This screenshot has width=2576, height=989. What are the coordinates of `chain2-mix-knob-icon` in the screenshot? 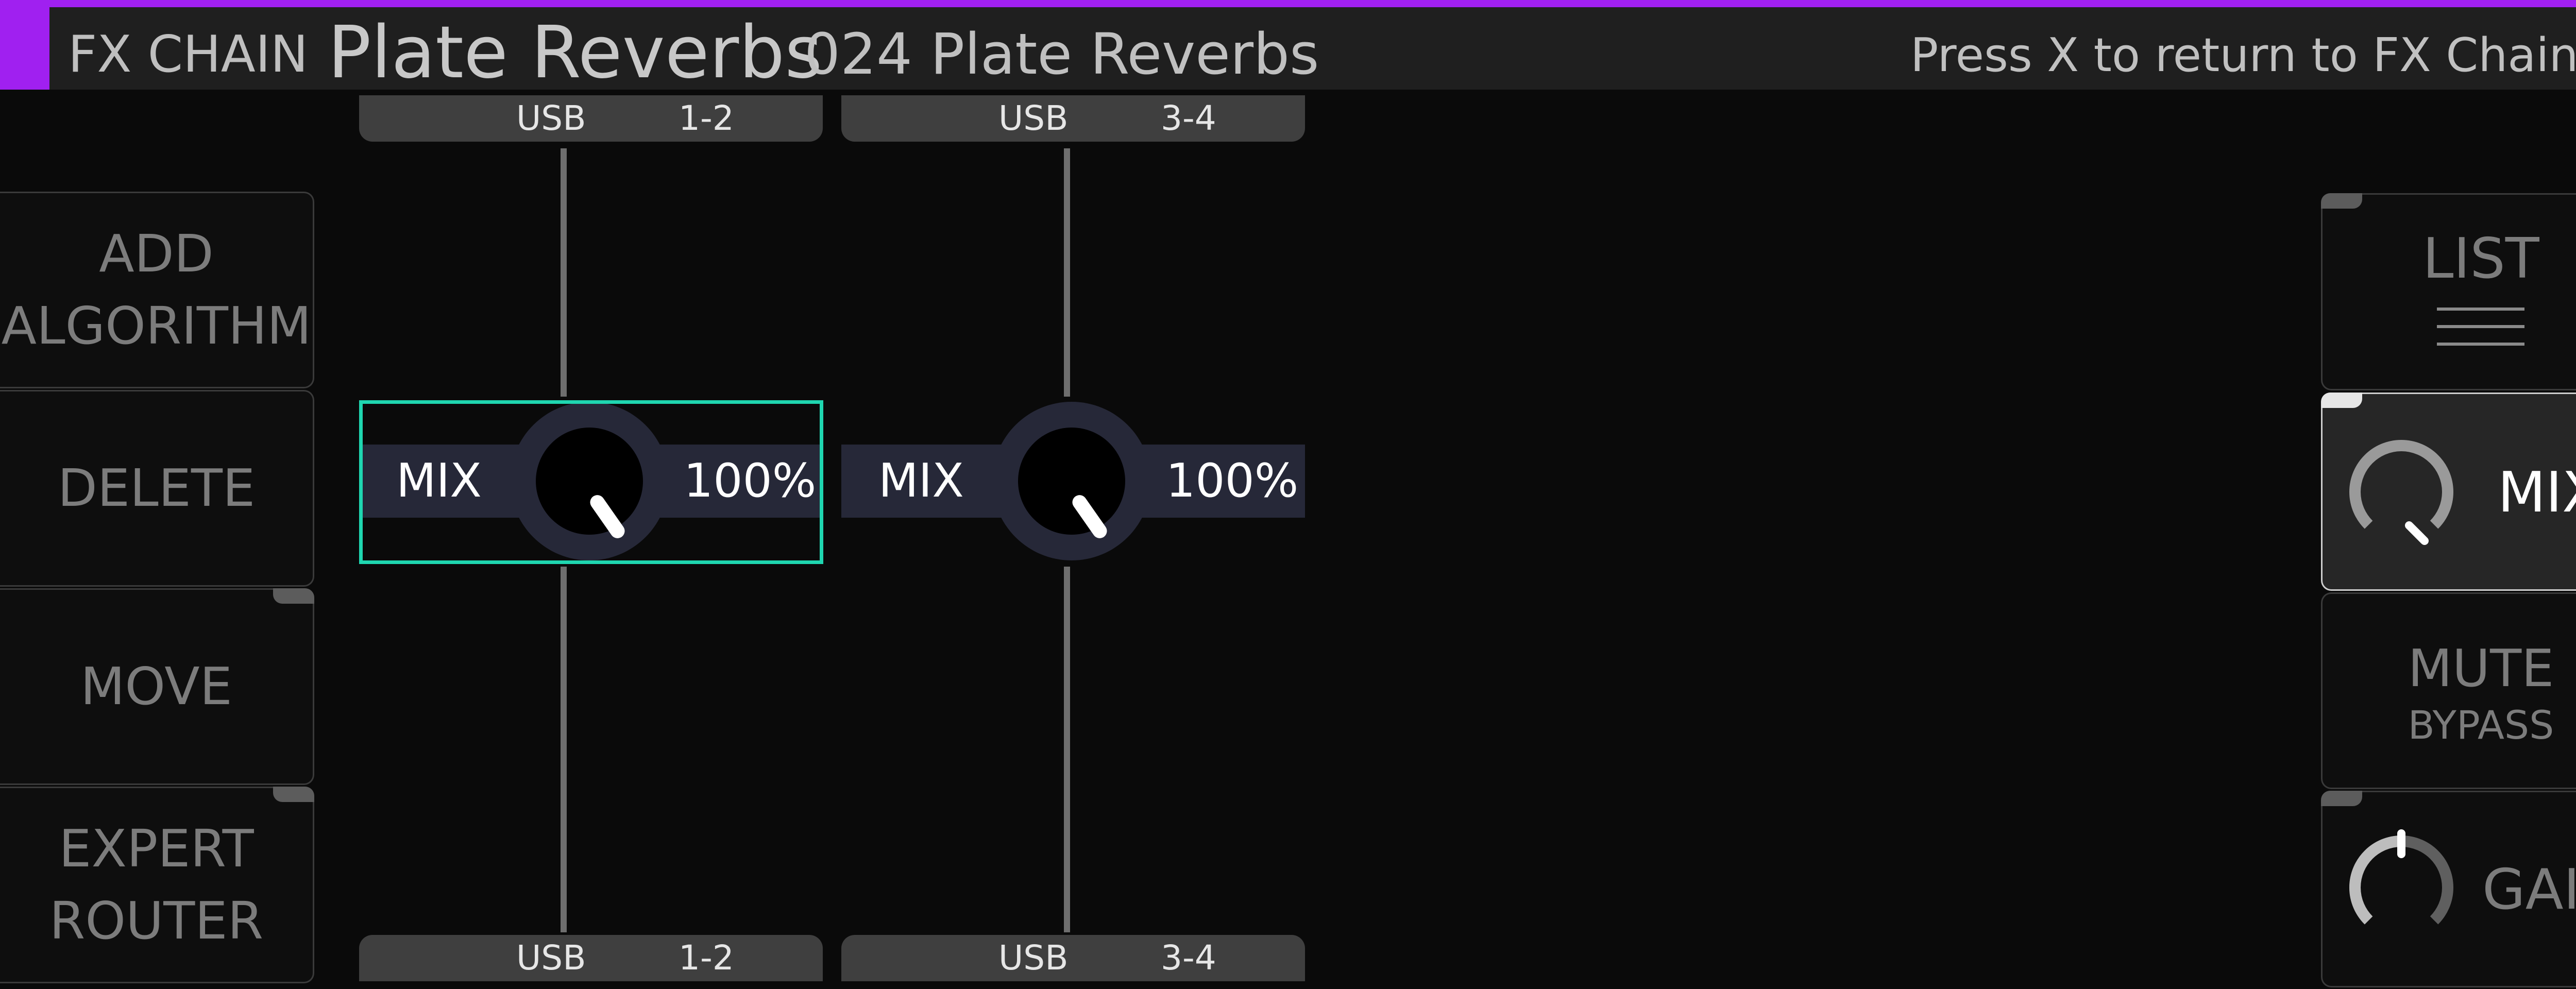 It's located at (1071, 481).